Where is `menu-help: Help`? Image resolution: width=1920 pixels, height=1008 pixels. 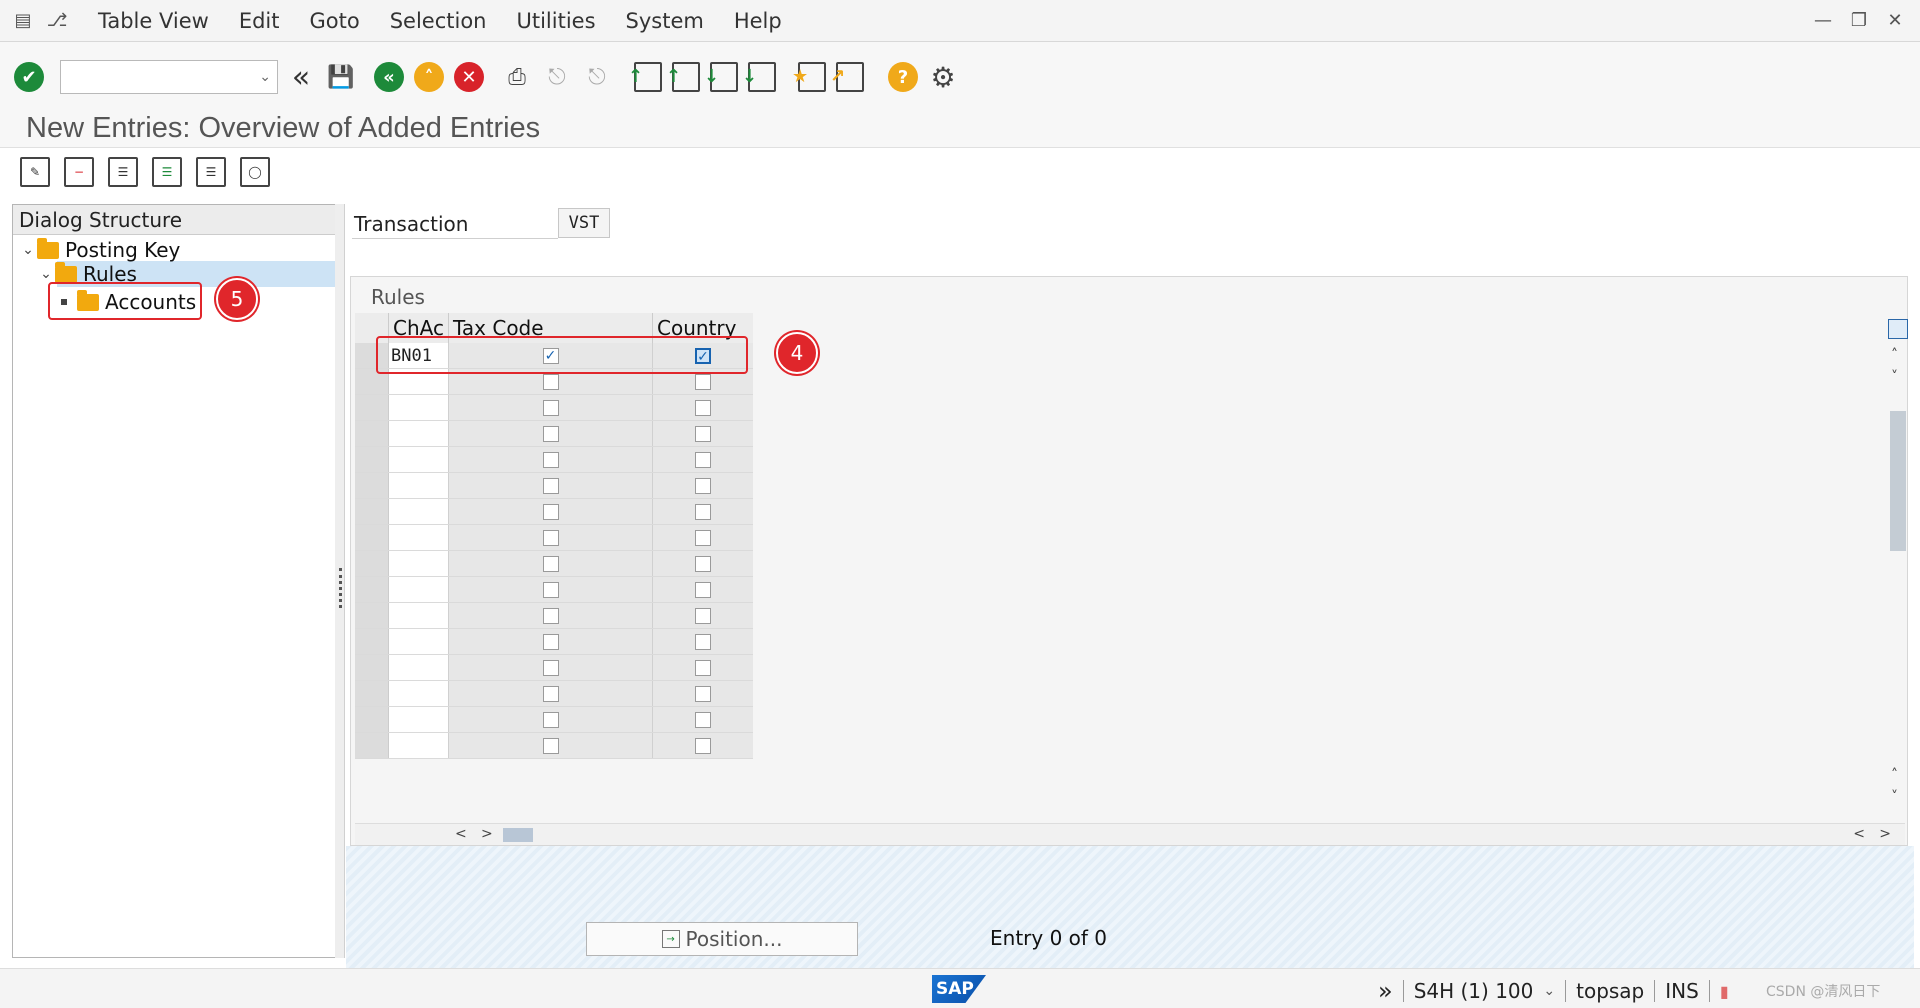 menu-help: Help is located at coordinates (758, 21).